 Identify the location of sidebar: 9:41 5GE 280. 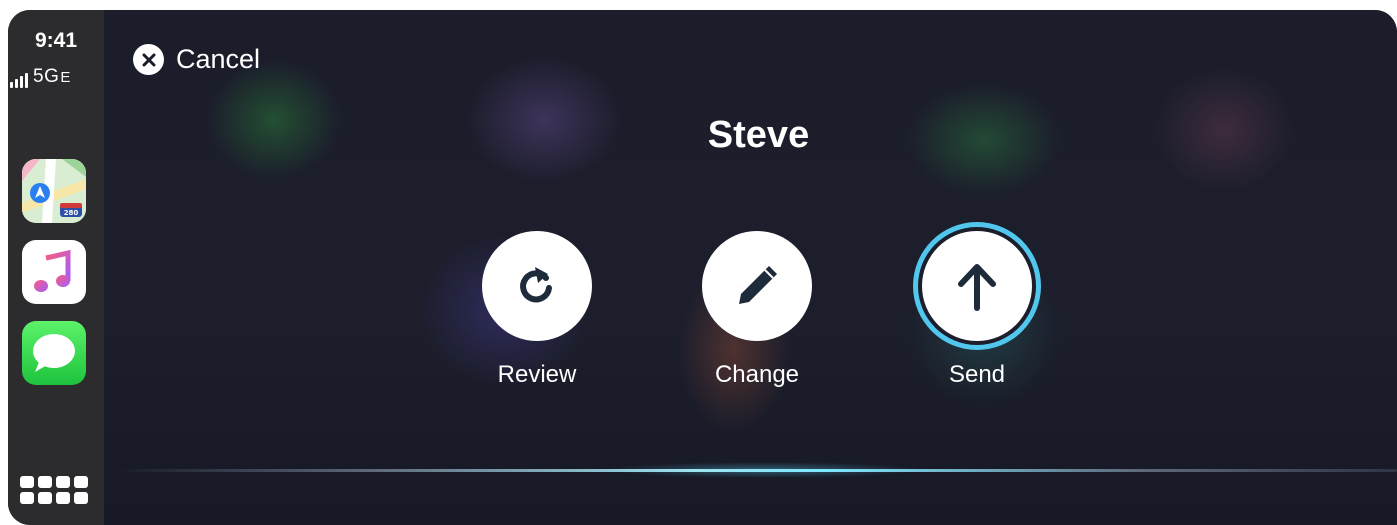
(56, 267).